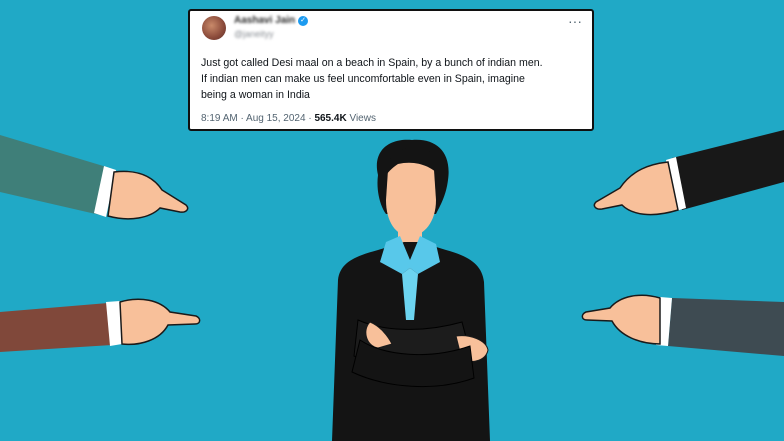  What do you see at coordinates (362, 118) in the screenshot?
I see `views-label: Views` at bounding box center [362, 118].